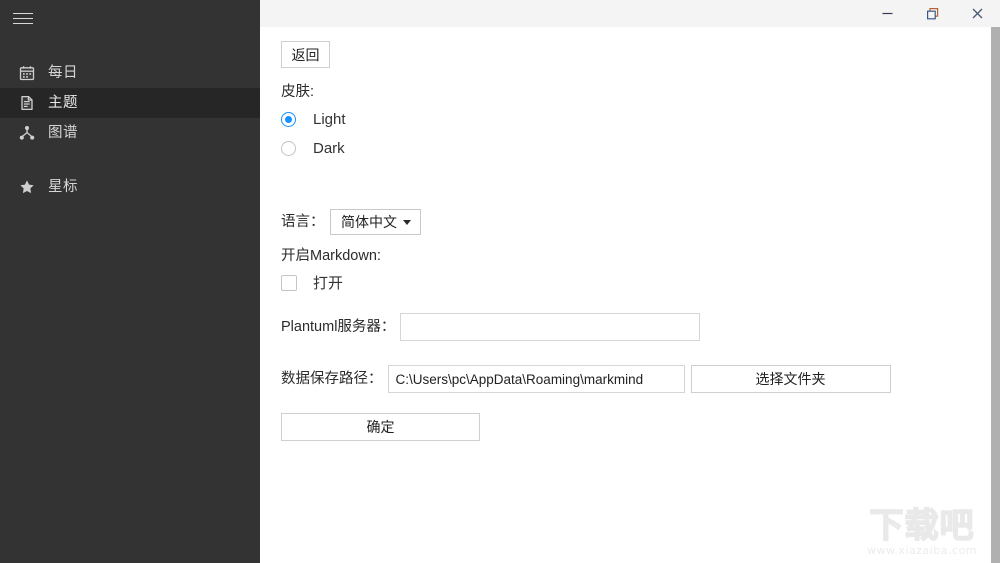 This screenshot has width=1000, height=563. Describe the element at coordinates (27, 187) in the screenshot. I see `star-icon` at that location.